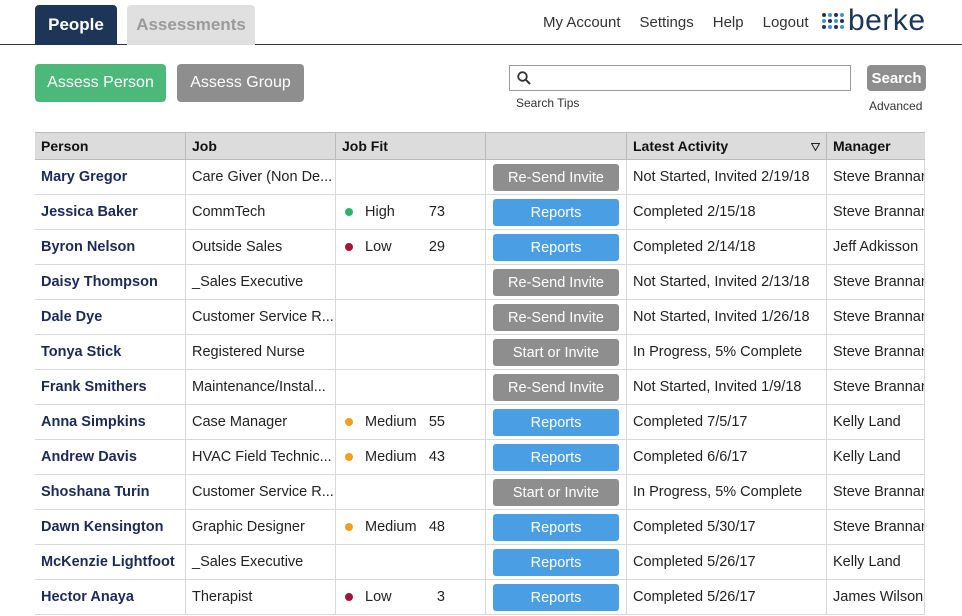 This screenshot has width=962, height=616. I want to click on person-name-link: Daisy Thompson, so click(110, 282).